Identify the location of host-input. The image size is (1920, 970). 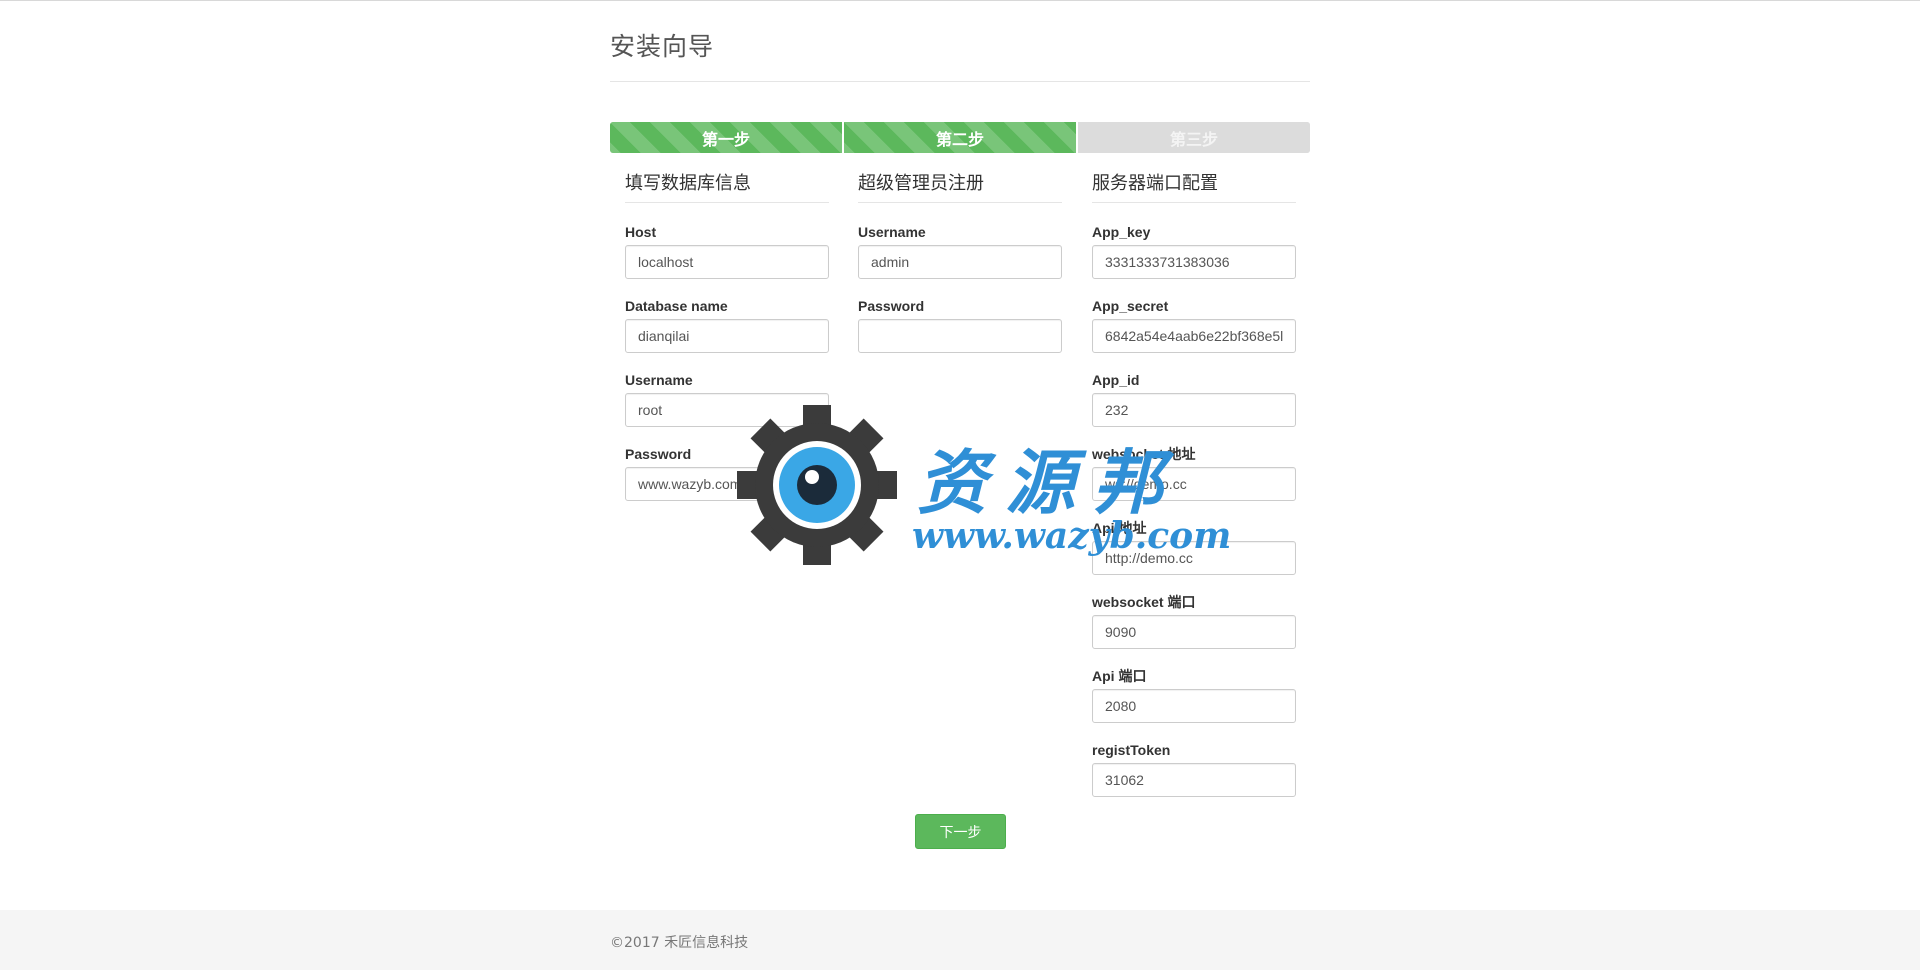
(727, 262).